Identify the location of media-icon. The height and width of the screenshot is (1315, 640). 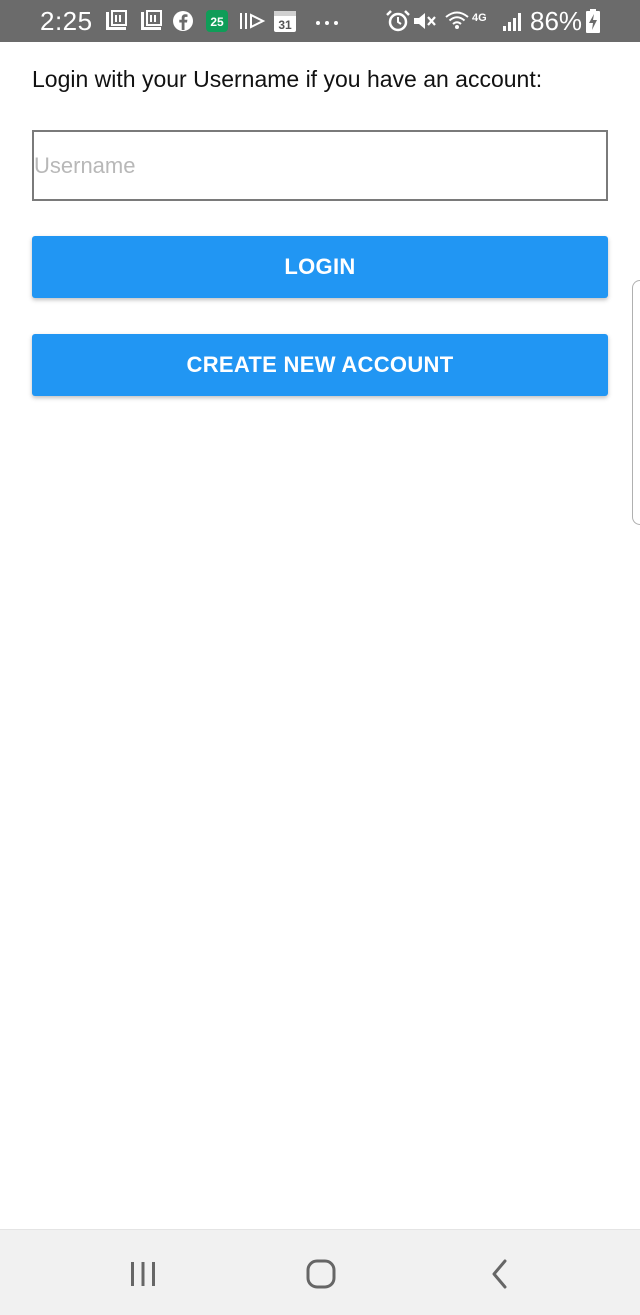
(253, 21).